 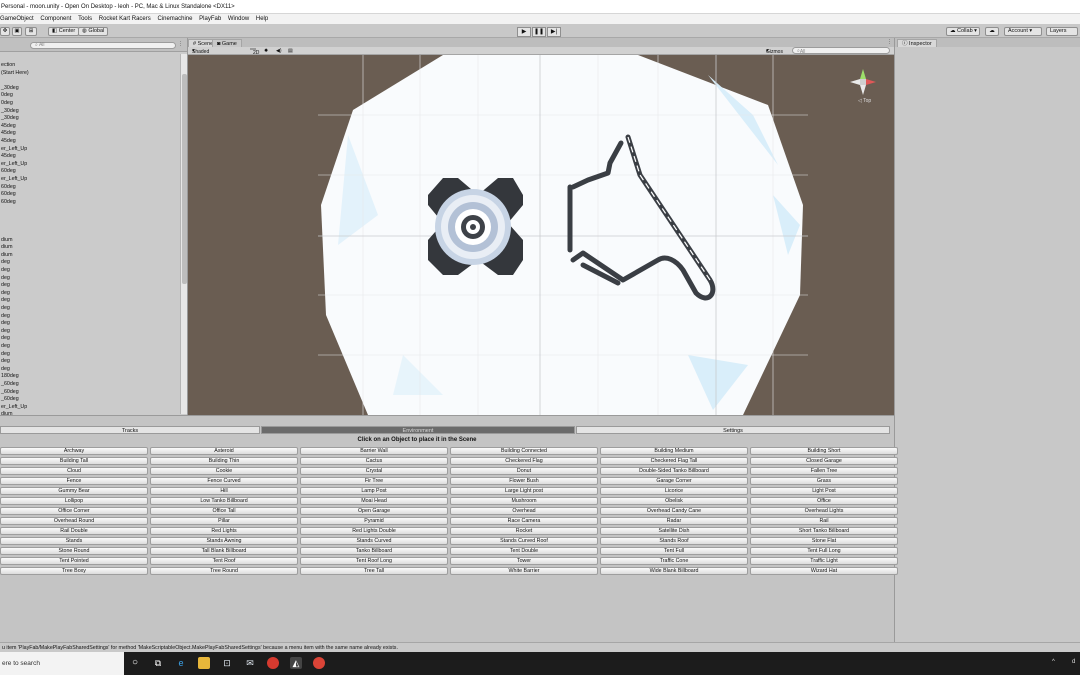 I want to click on object-button-building-thin: Building Thin, so click(x=224, y=461).